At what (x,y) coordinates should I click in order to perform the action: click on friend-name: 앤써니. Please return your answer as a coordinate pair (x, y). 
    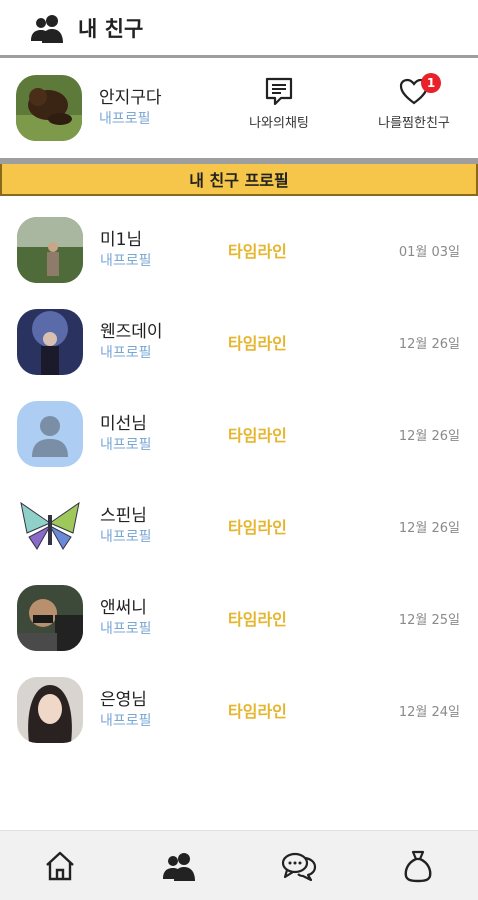
    Looking at the image, I should click on (123, 608).